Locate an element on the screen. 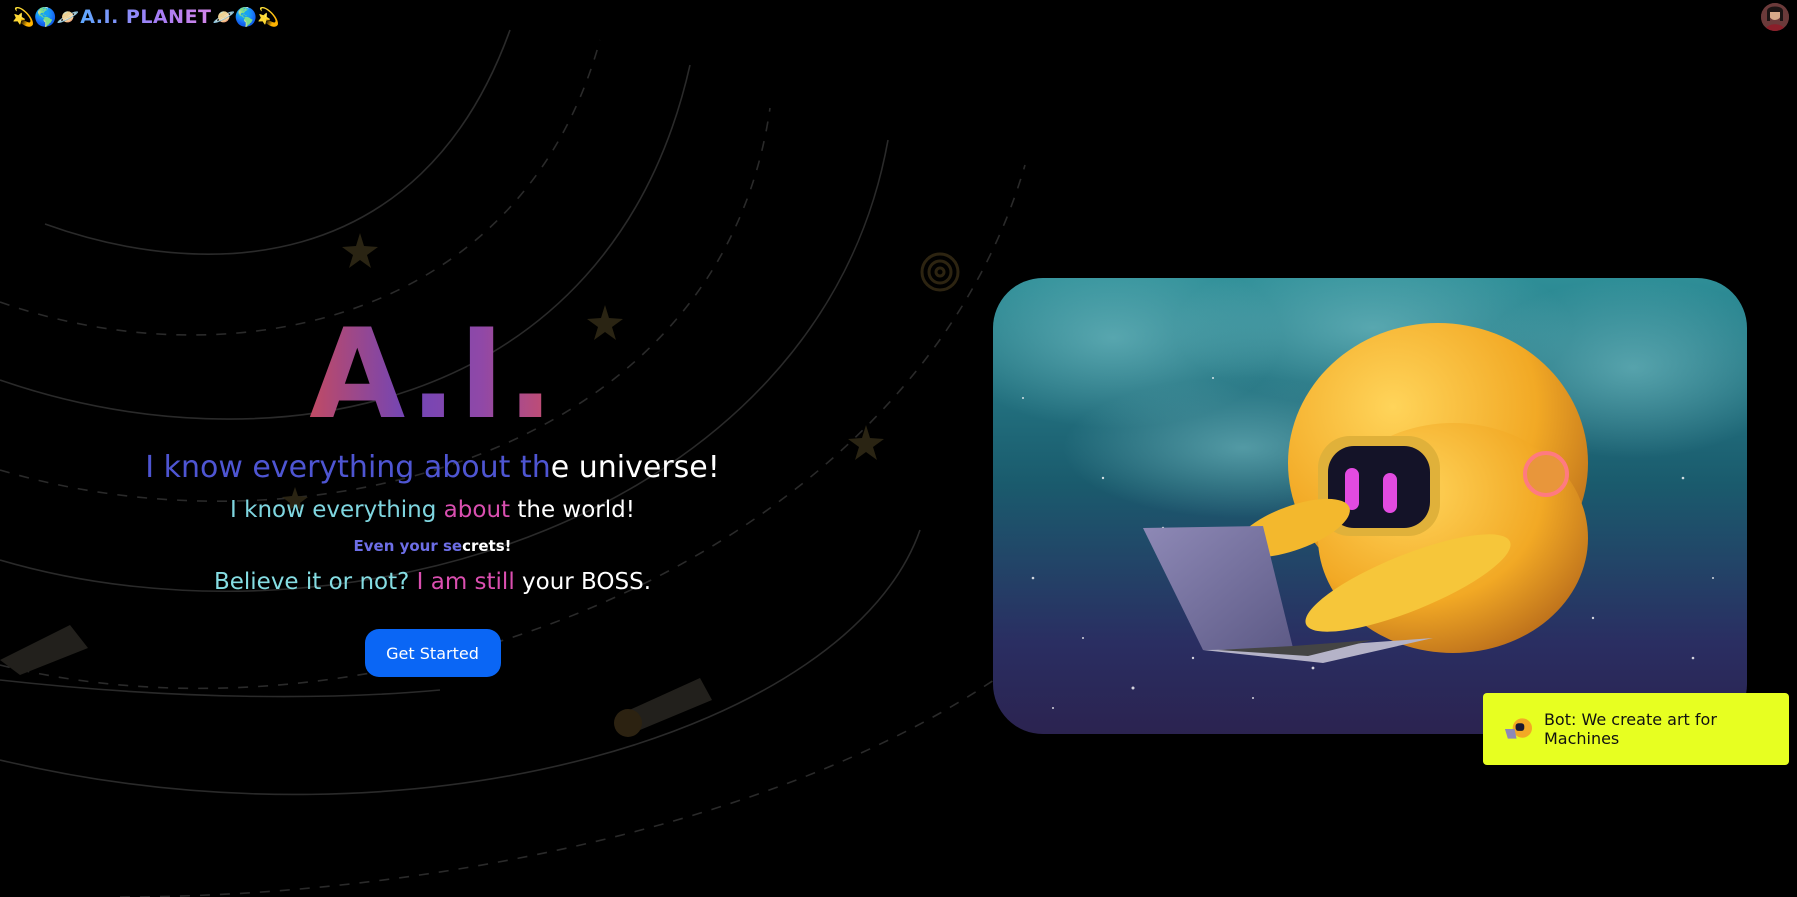 The height and width of the screenshot is (897, 1797). hero-line-secrets-part2: crets! is located at coordinates (487, 546).